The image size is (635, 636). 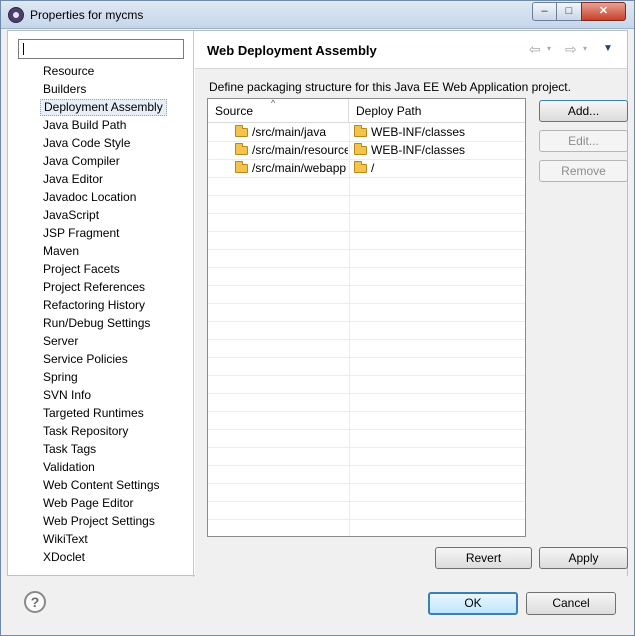 What do you see at coordinates (16, 15) in the screenshot?
I see `eclipse-app-icon` at bounding box center [16, 15].